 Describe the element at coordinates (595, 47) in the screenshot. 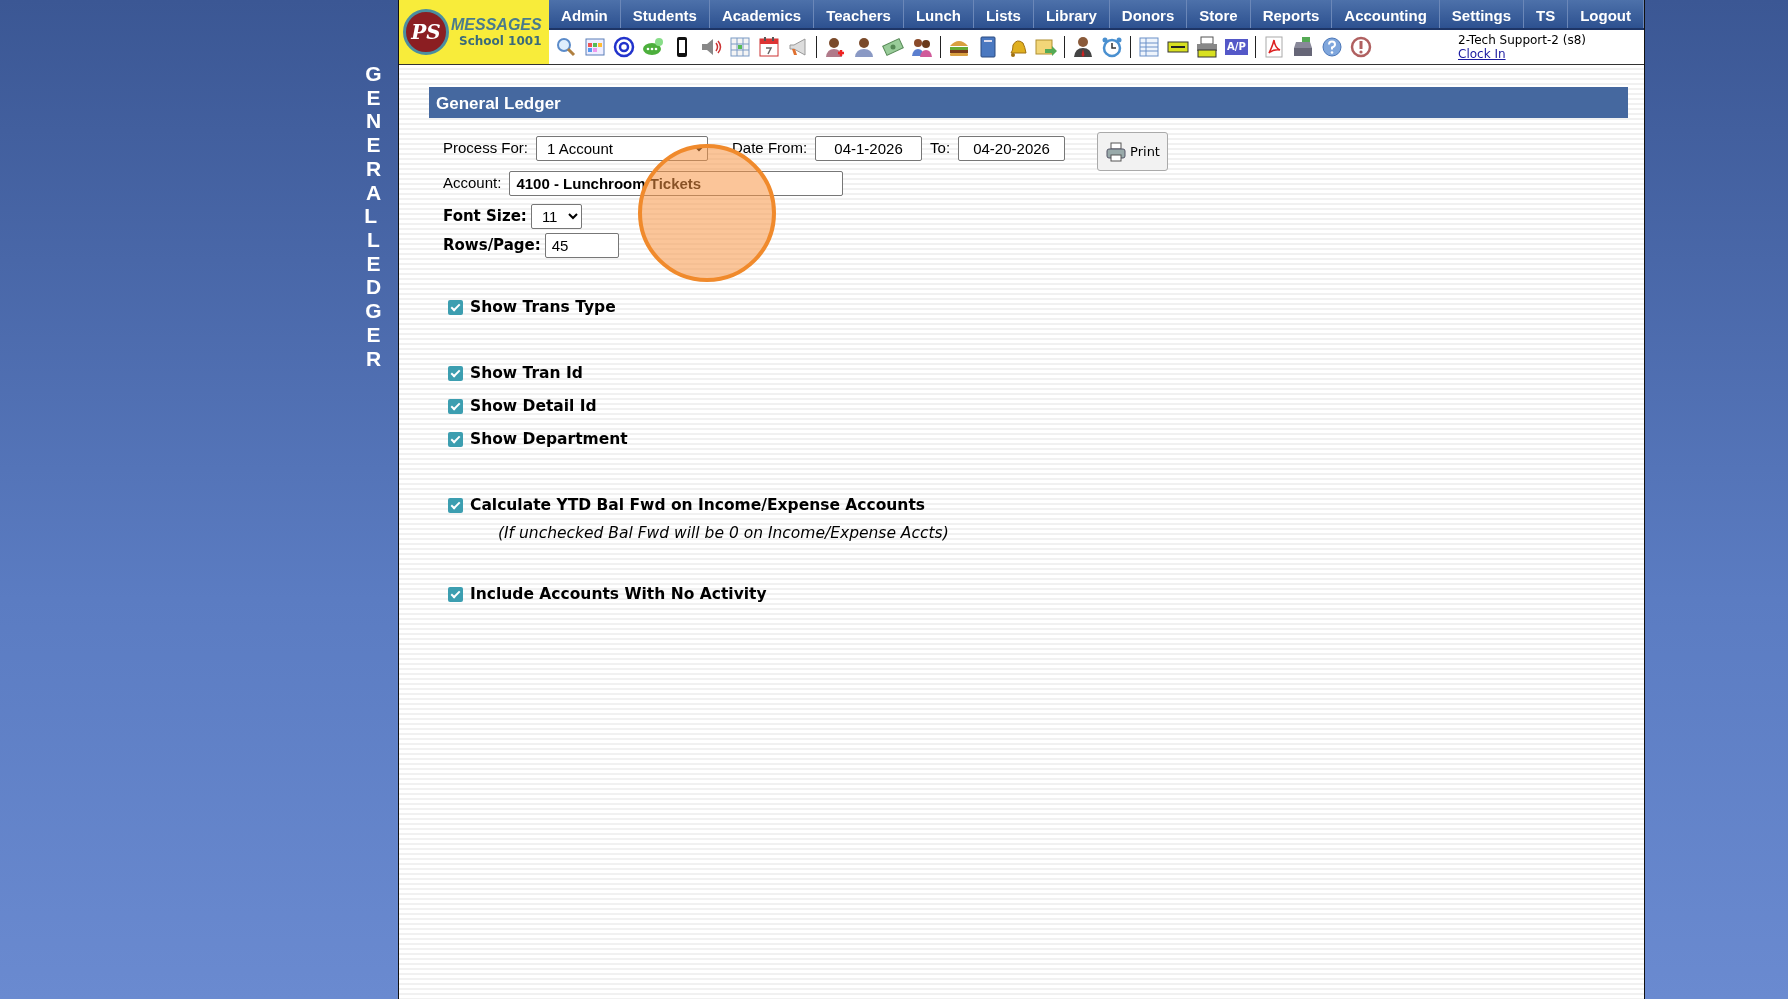

I see `grid-icon` at that location.